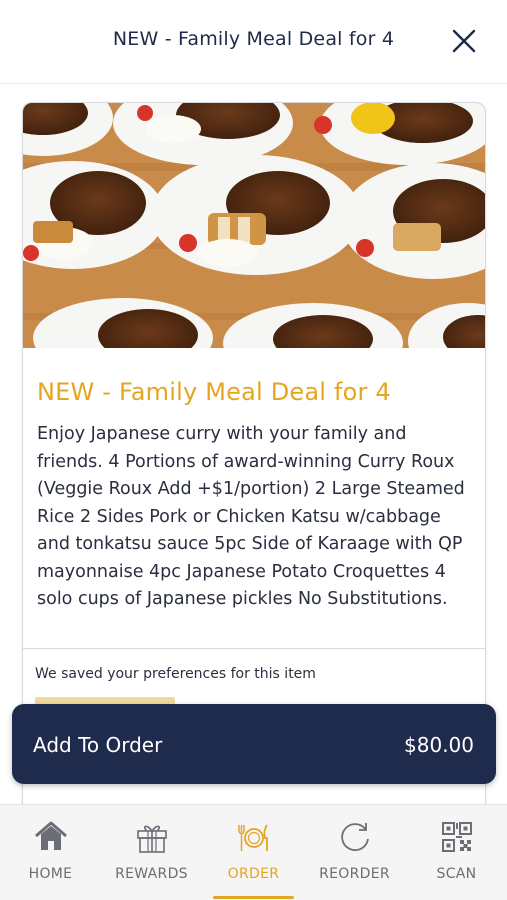 The height and width of the screenshot is (900, 507). I want to click on order-price: $80.00, so click(439, 745).